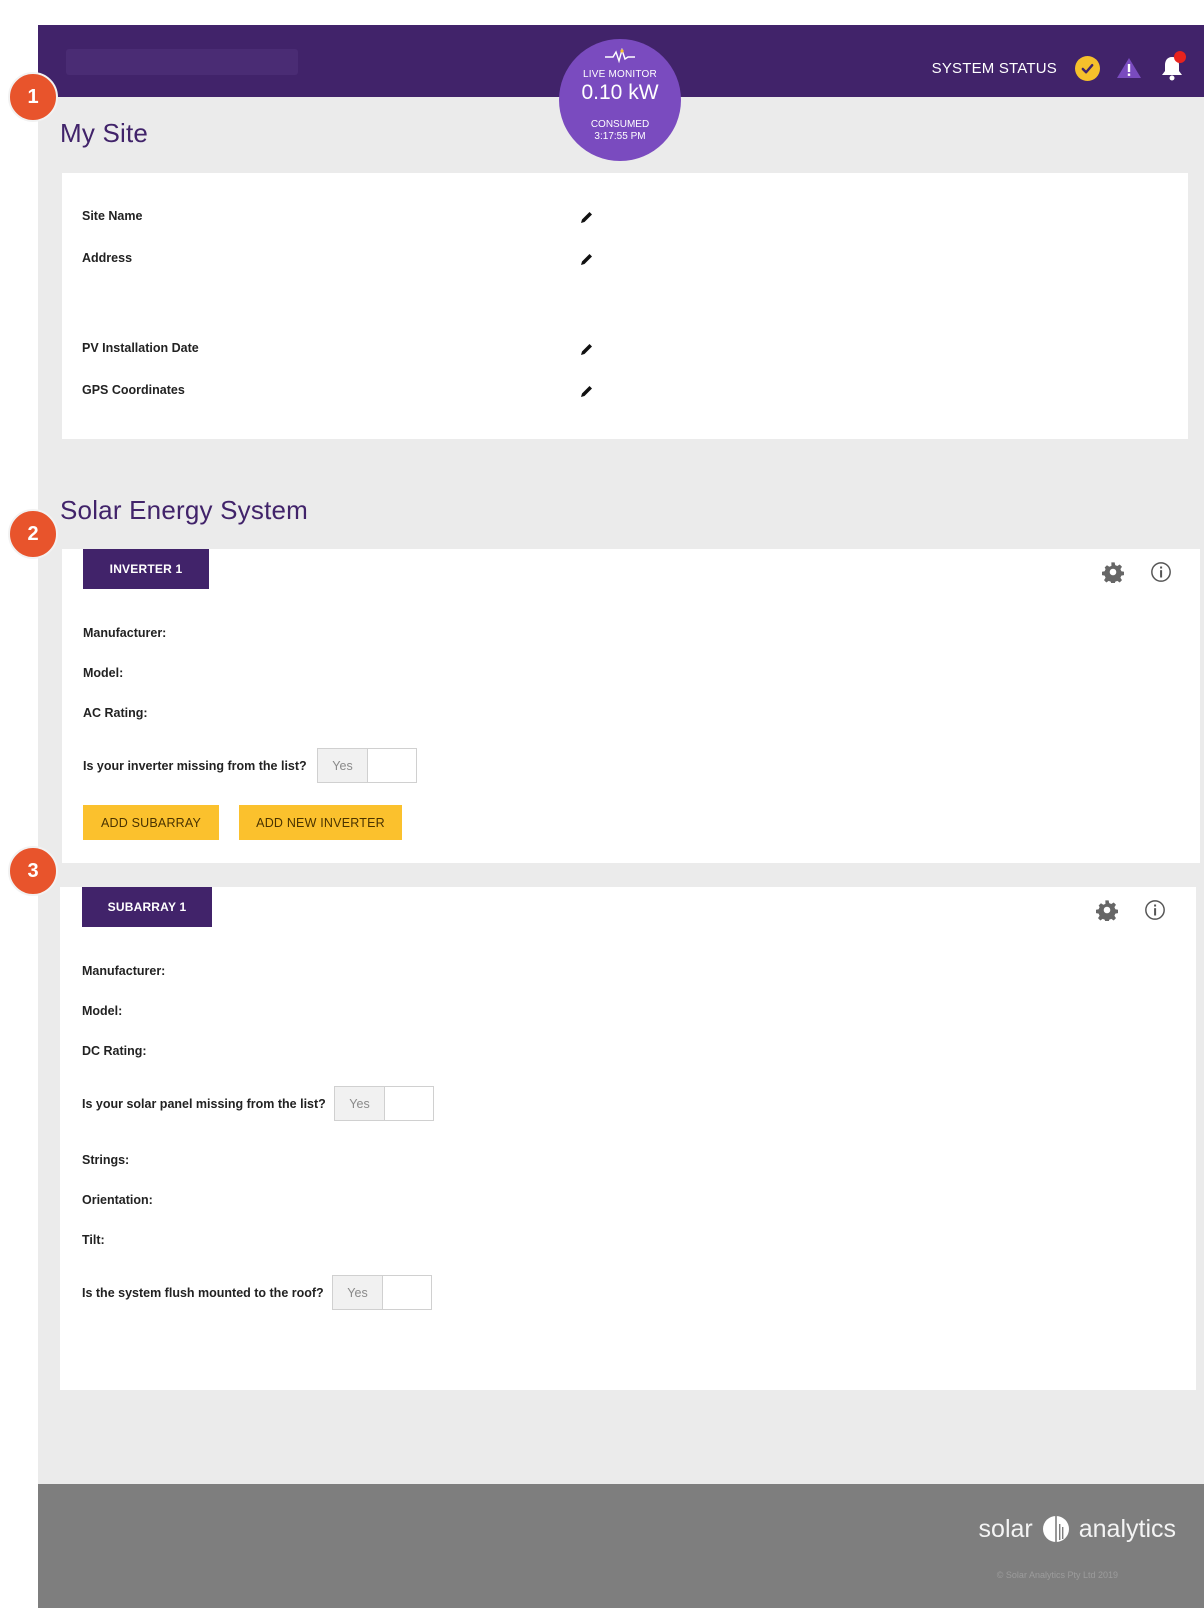 The image size is (1204, 1608). Describe the element at coordinates (106, 1160) in the screenshot. I see `strings-label: Strings:` at that location.